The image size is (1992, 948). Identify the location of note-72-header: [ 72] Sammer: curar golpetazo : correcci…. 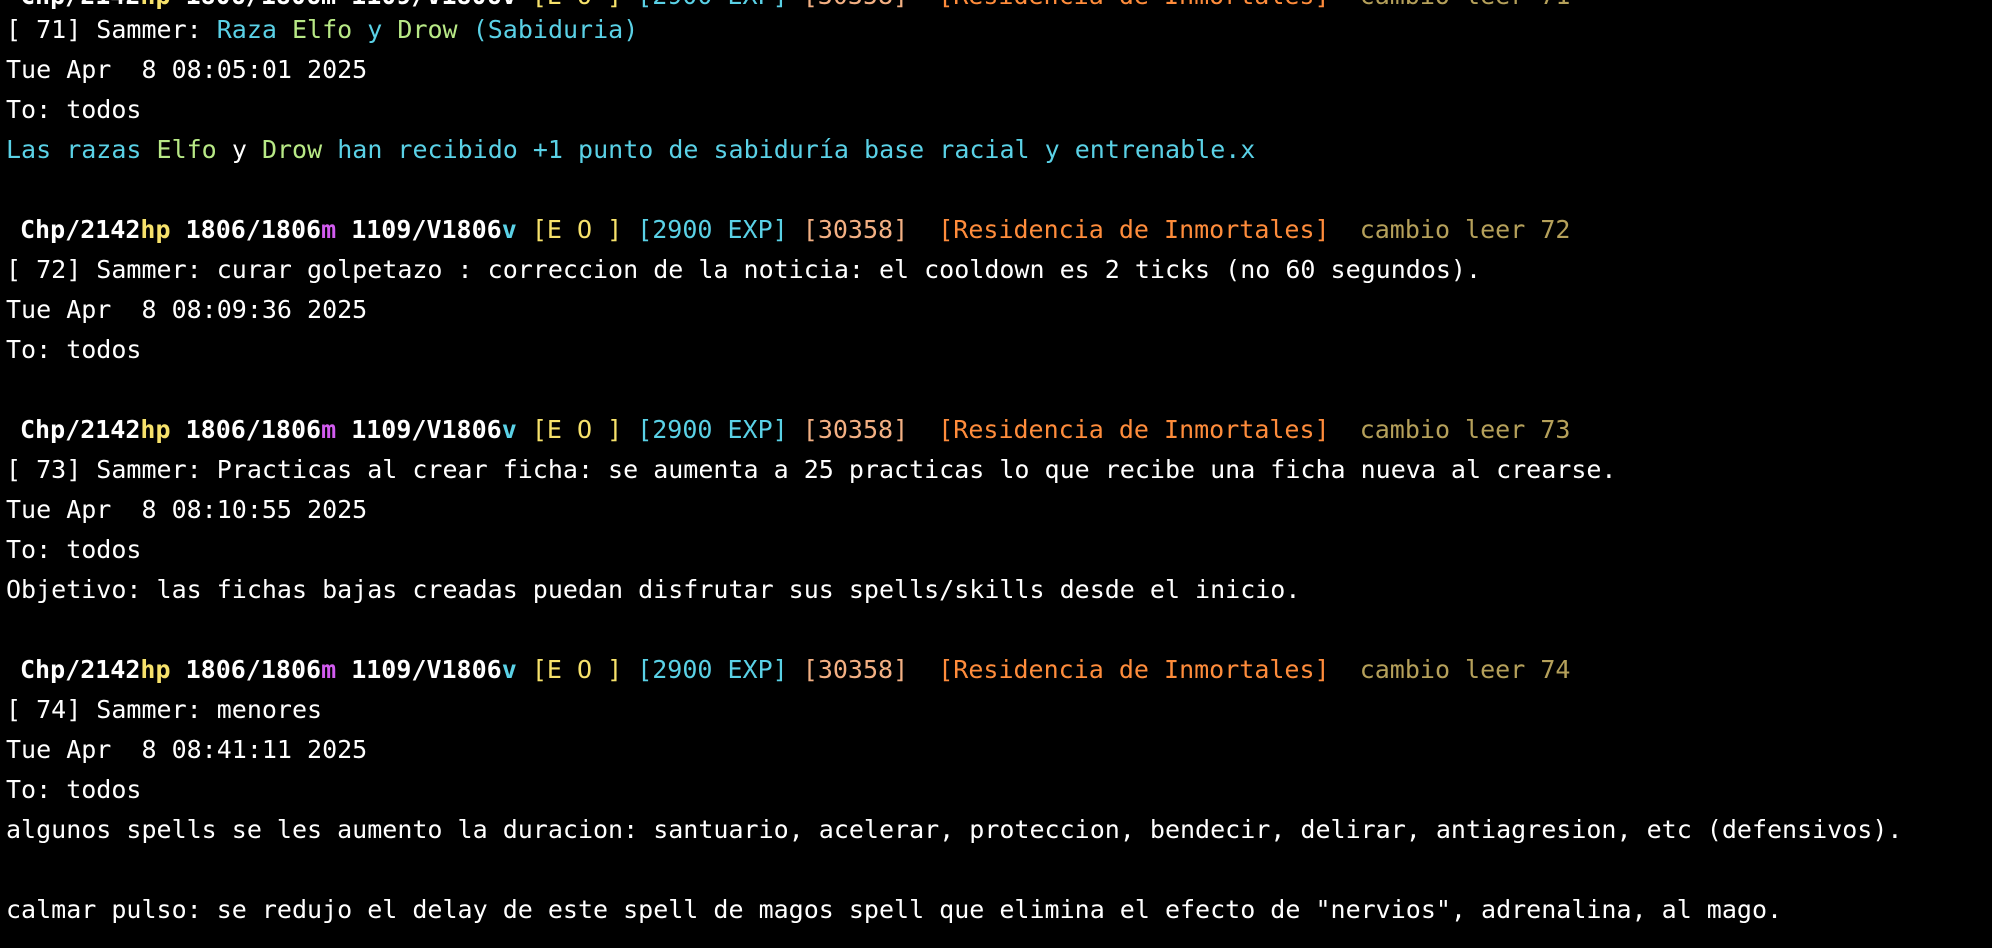
(744, 269).